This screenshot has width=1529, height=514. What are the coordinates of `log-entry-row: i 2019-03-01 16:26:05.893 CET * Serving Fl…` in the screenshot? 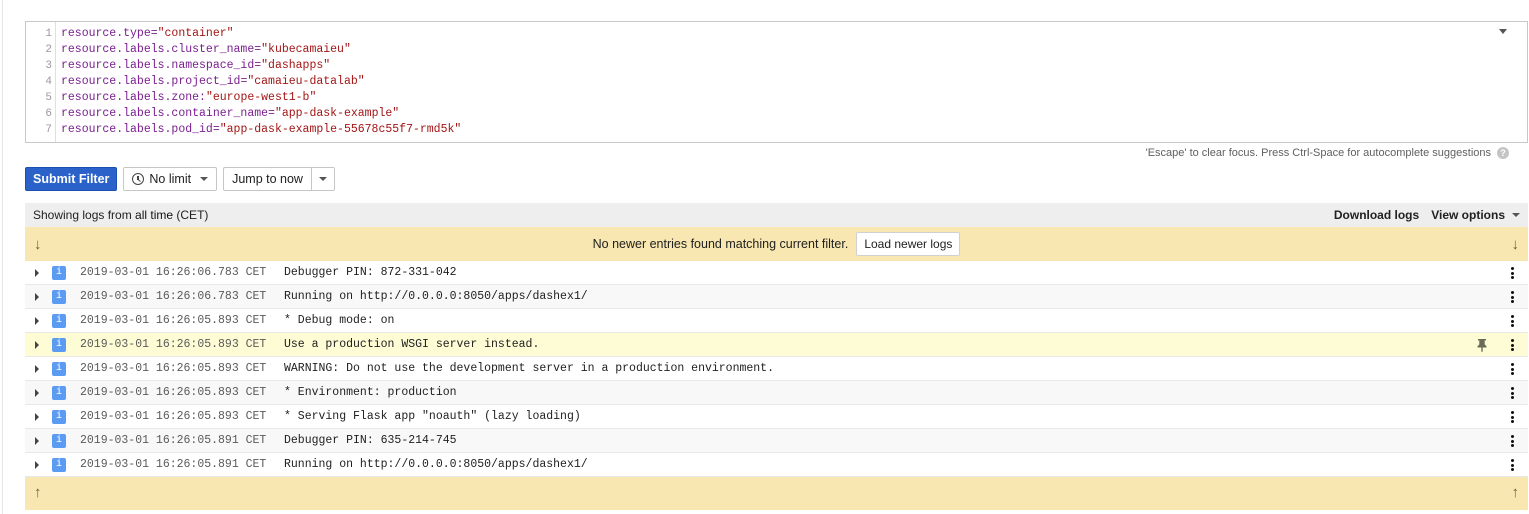 It's located at (776, 417).